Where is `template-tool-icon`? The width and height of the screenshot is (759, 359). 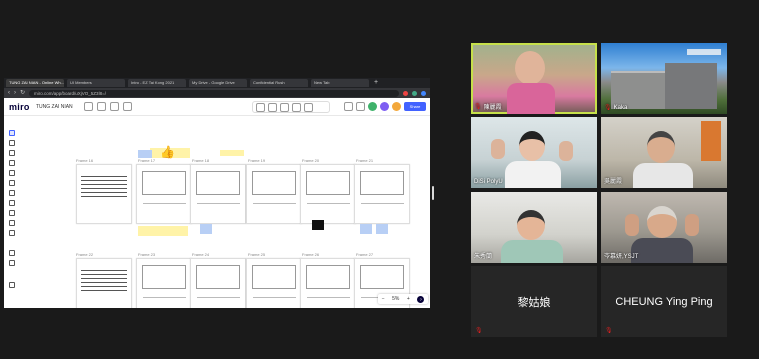 template-tool-icon is located at coordinates (12, 143).